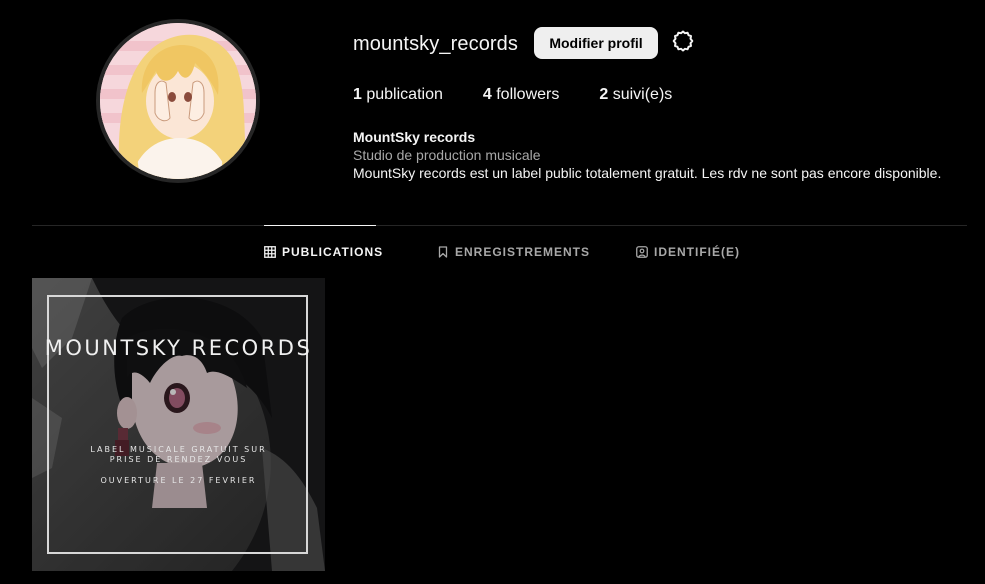 This screenshot has height=584, width=985. I want to click on tab-tagged: IDENTIFIÉ(E), so click(688, 252).